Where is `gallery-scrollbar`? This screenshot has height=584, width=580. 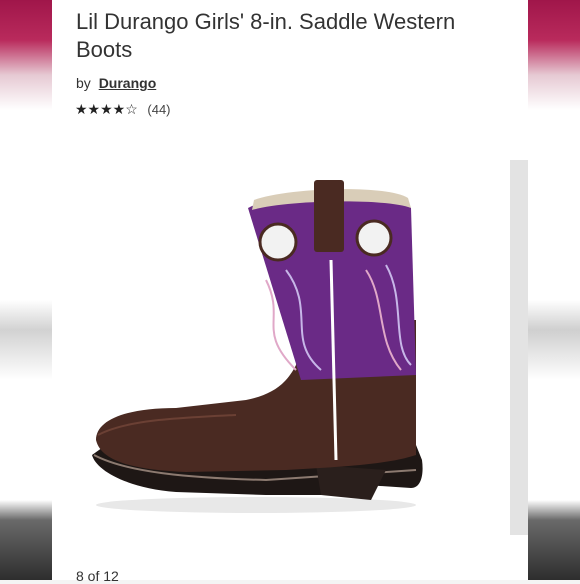 gallery-scrollbar is located at coordinates (519, 347).